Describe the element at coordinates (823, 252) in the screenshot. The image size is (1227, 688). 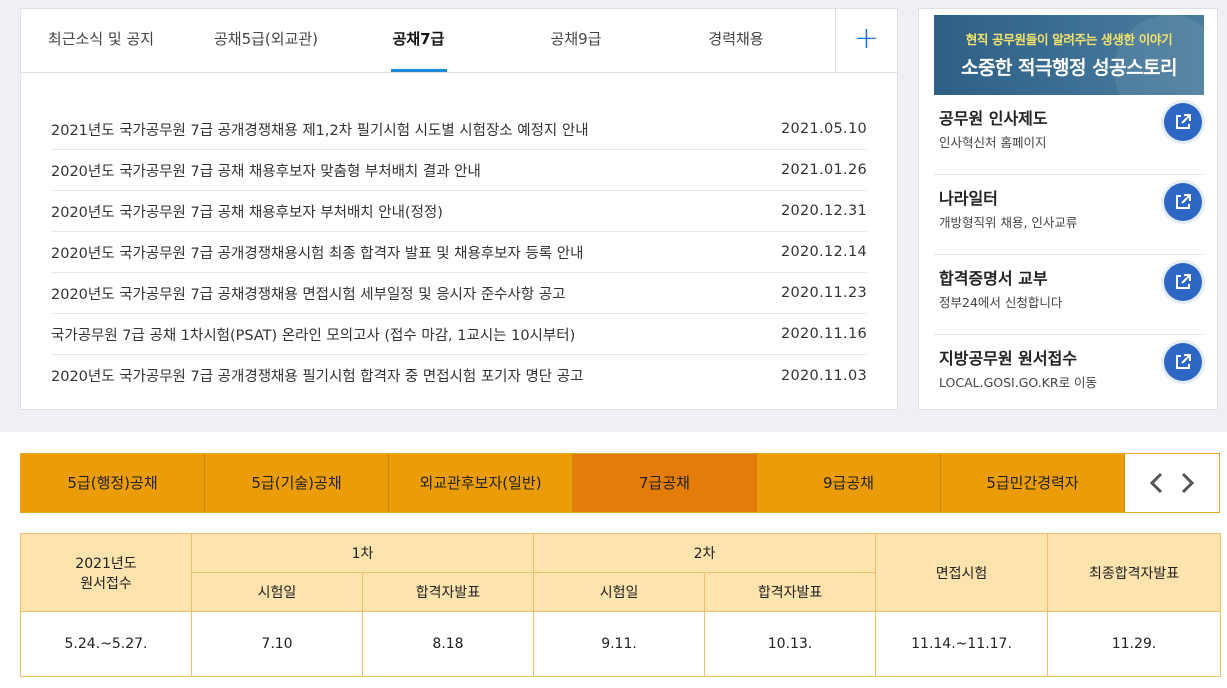
I see `notice-date: 2020.12.14` at that location.